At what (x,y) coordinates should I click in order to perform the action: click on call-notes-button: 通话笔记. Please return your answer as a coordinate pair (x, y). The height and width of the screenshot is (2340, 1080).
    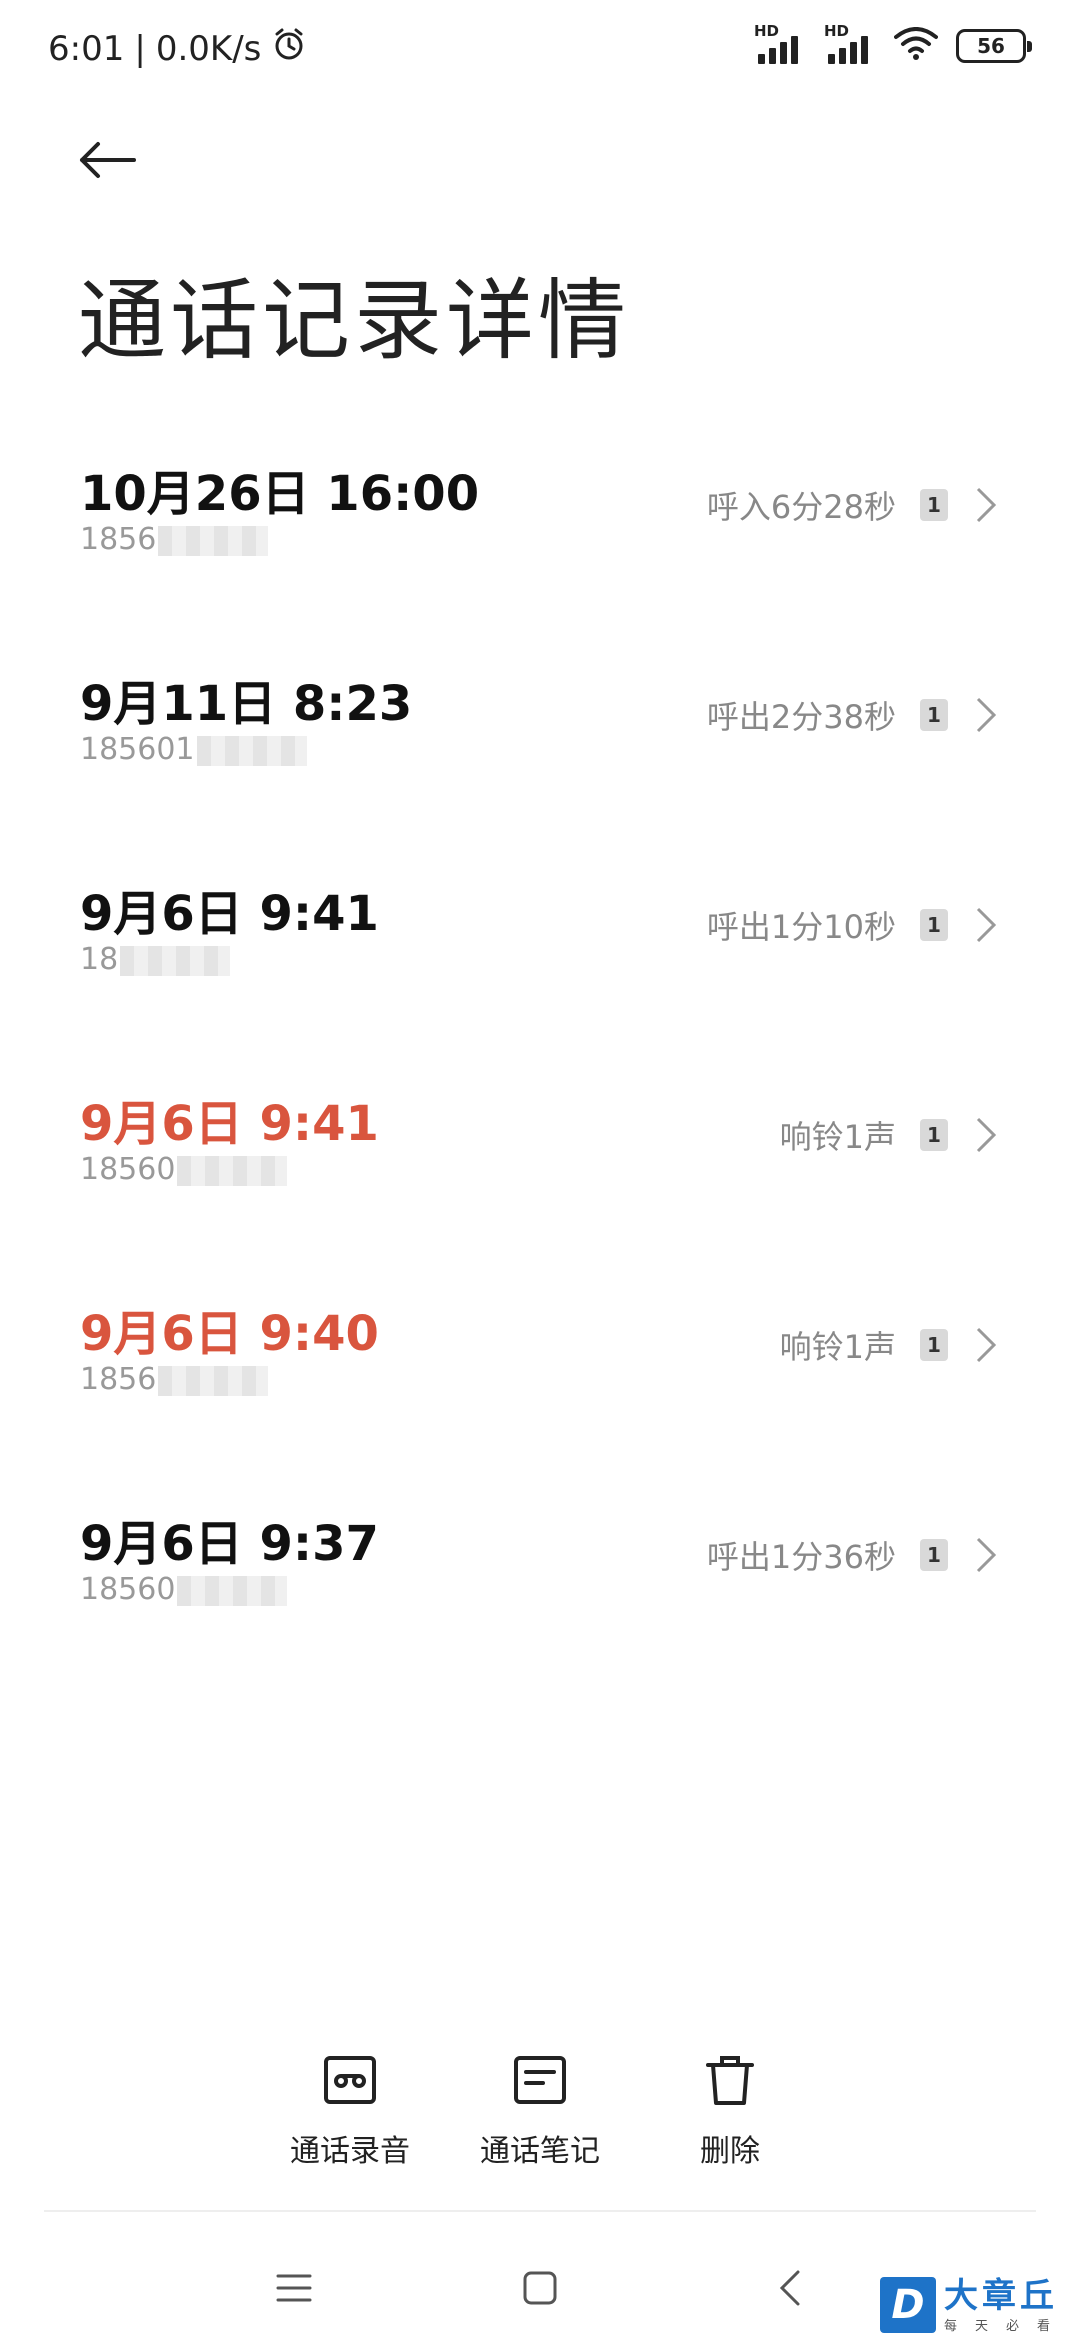
    Looking at the image, I should click on (540, 2110).